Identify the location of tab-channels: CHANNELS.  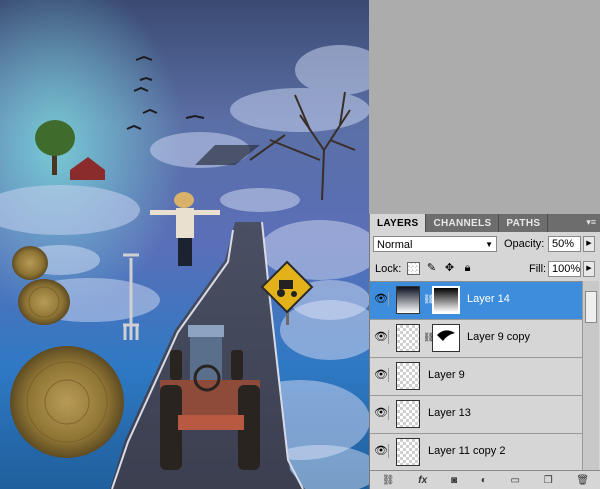
(463, 223).